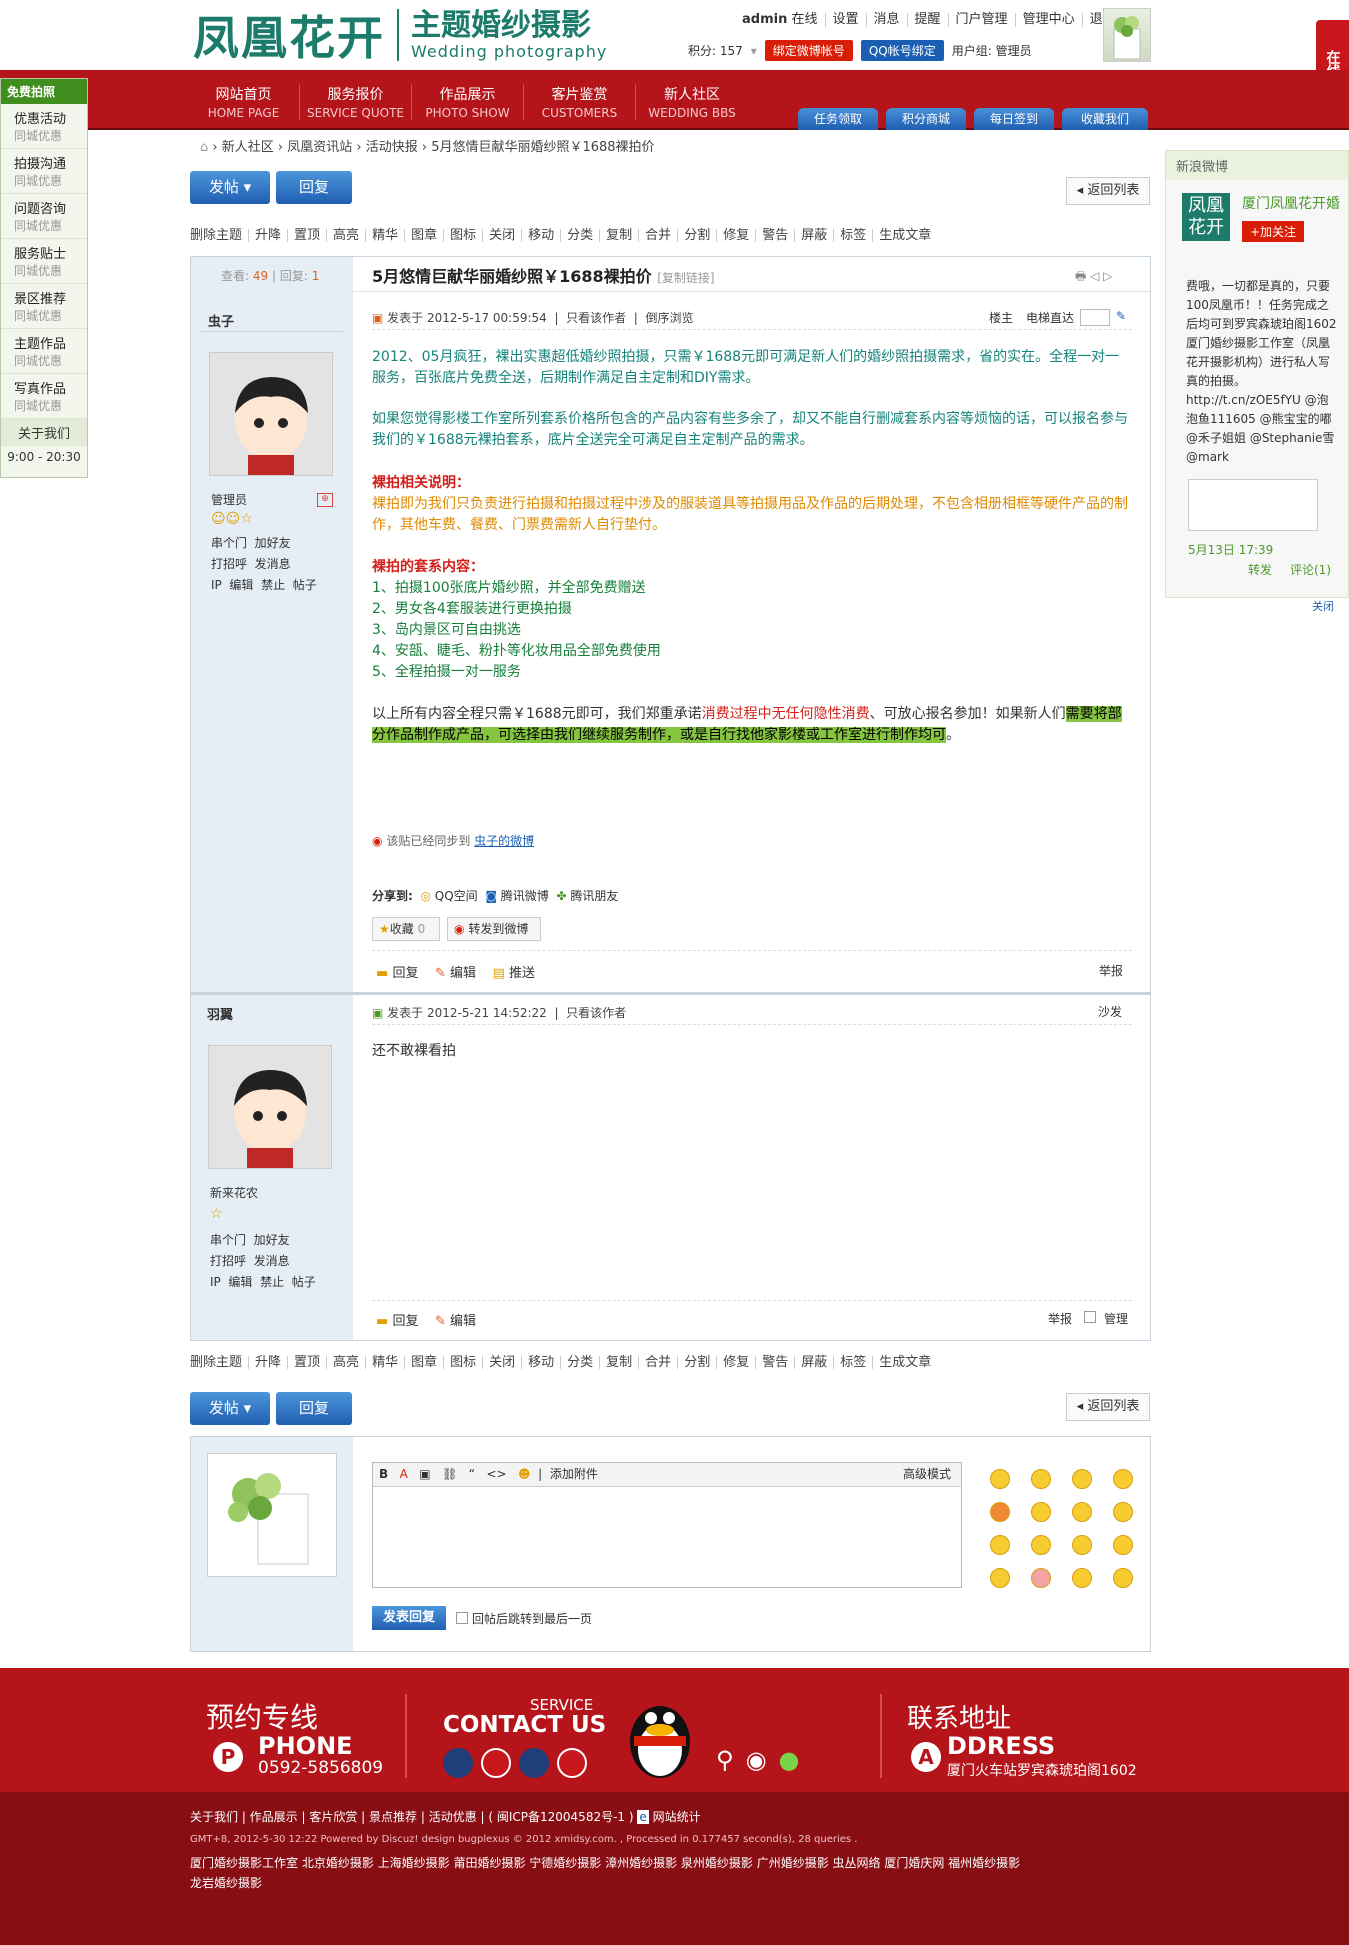 This screenshot has width=1349, height=1945. Describe the element at coordinates (594, 896) in the screenshot. I see `share-pengyou: 腾讯朋友` at that location.